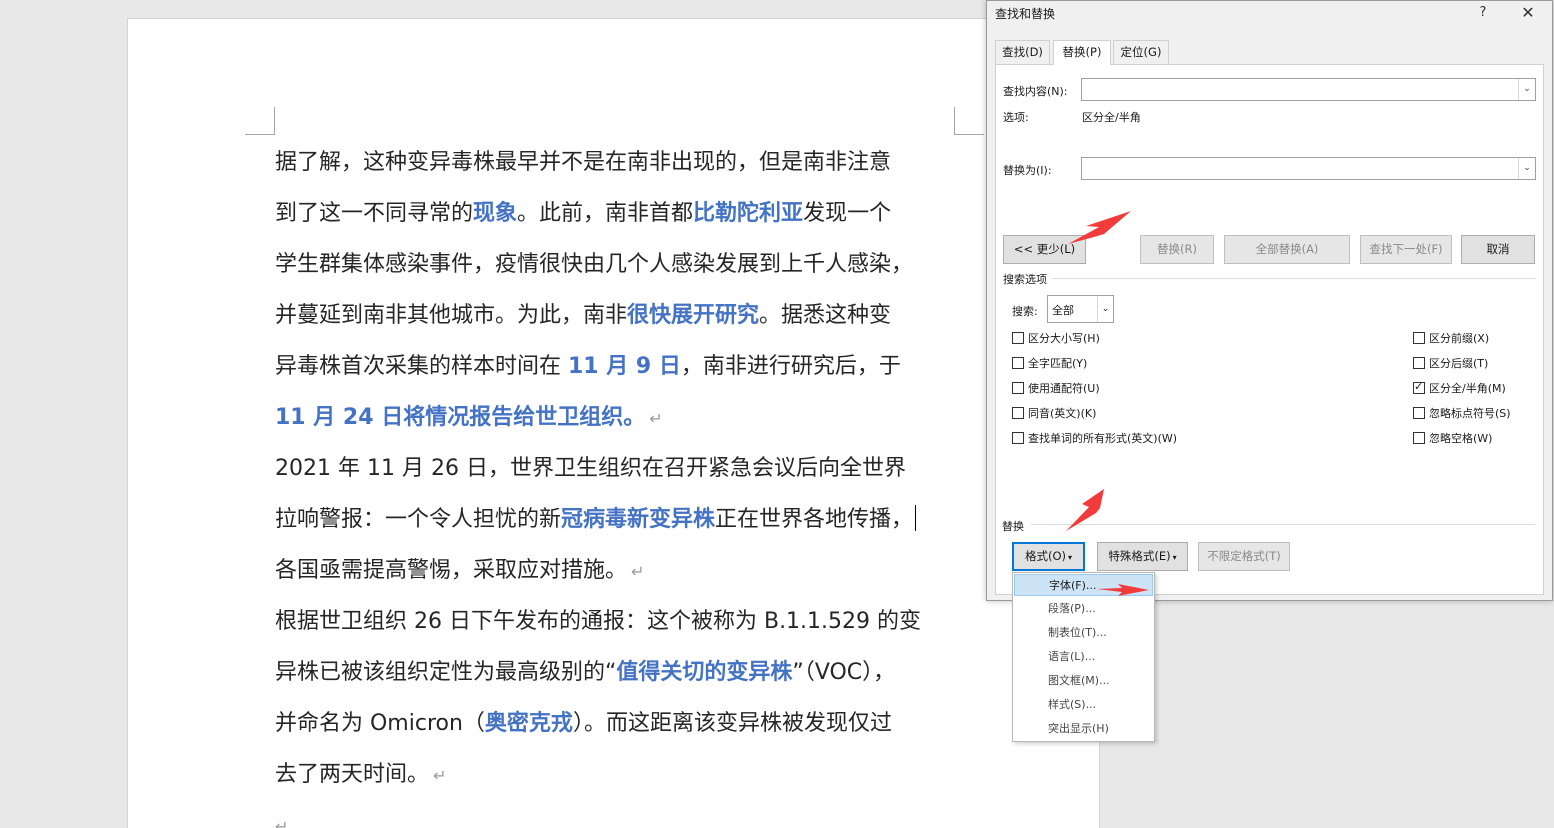  Describe the element at coordinates (1419, 387) in the screenshot. I see `checkbox-checked-icon` at that location.